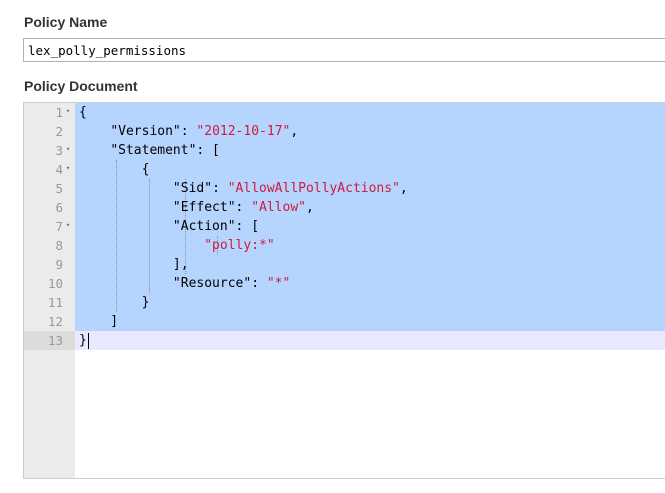  Describe the element at coordinates (344, 50) in the screenshot. I see `policy-name-input` at that location.